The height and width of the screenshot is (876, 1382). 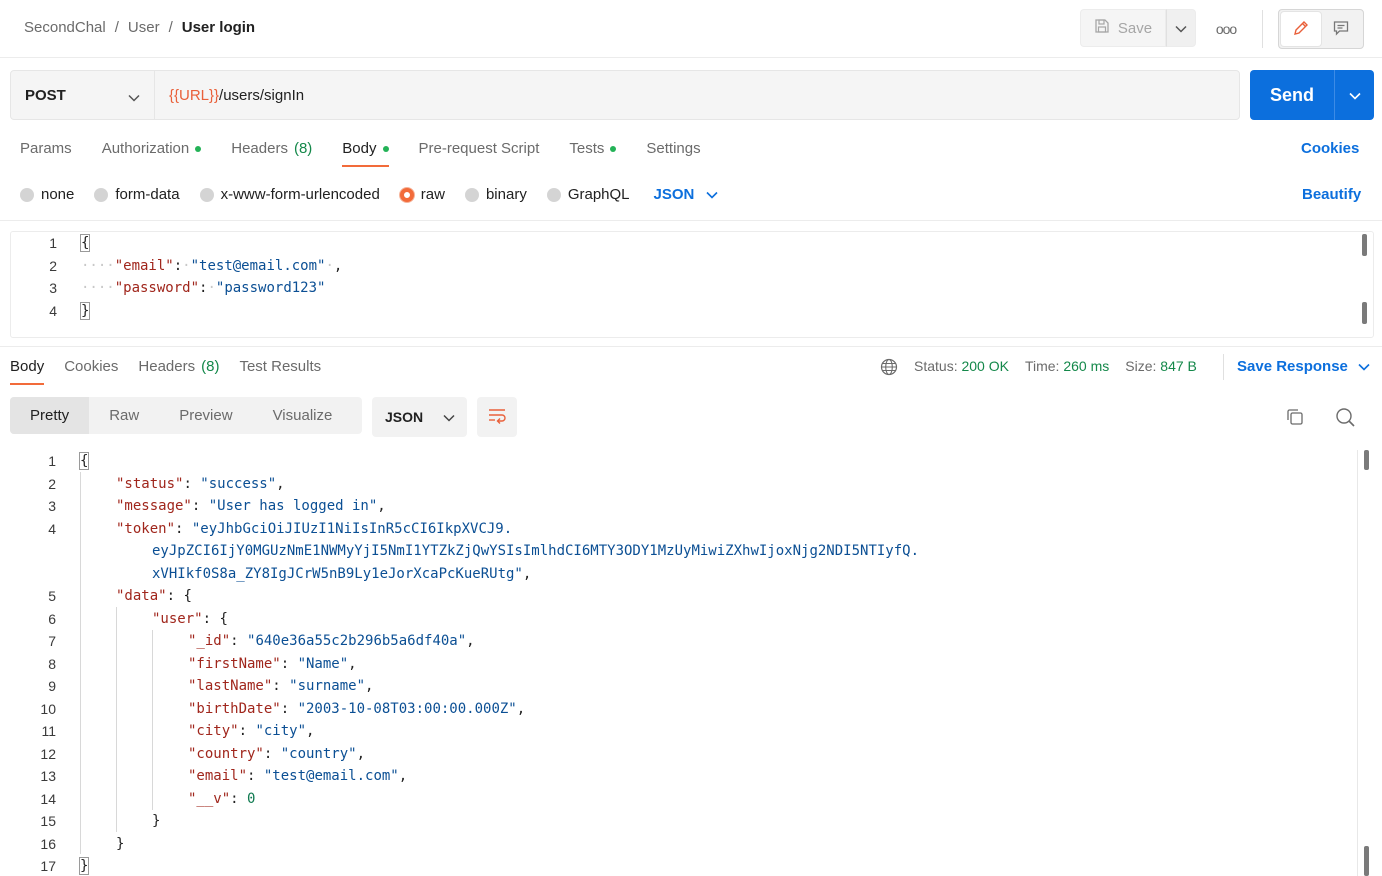 What do you see at coordinates (303, 148) in the screenshot?
I see `headers-count: (8)` at bounding box center [303, 148].